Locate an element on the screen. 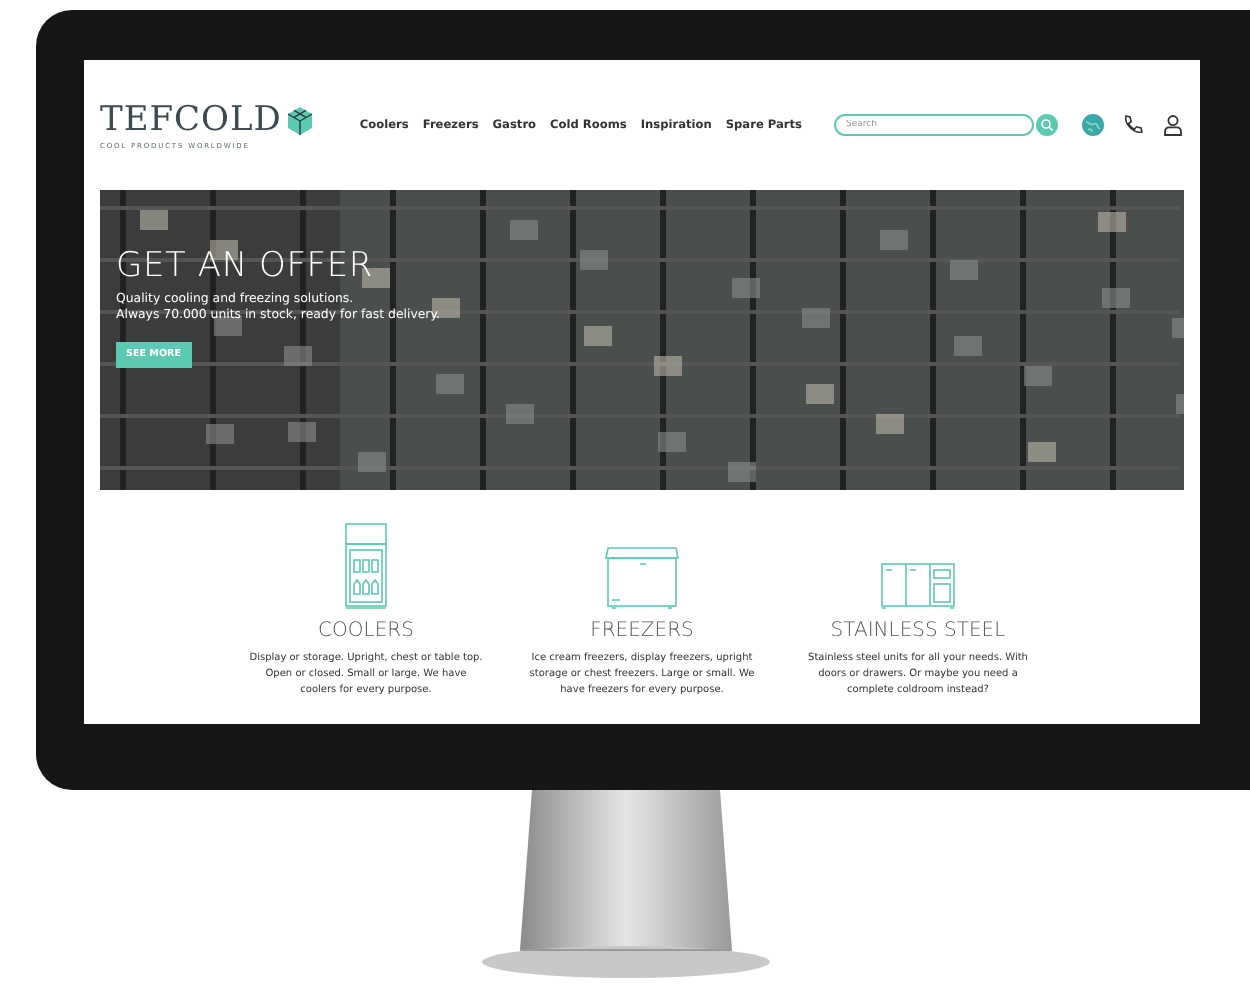 The width and height of the screenshot is (1250, 988). category-title: FREEZERS is located at coordinates (642, 631).